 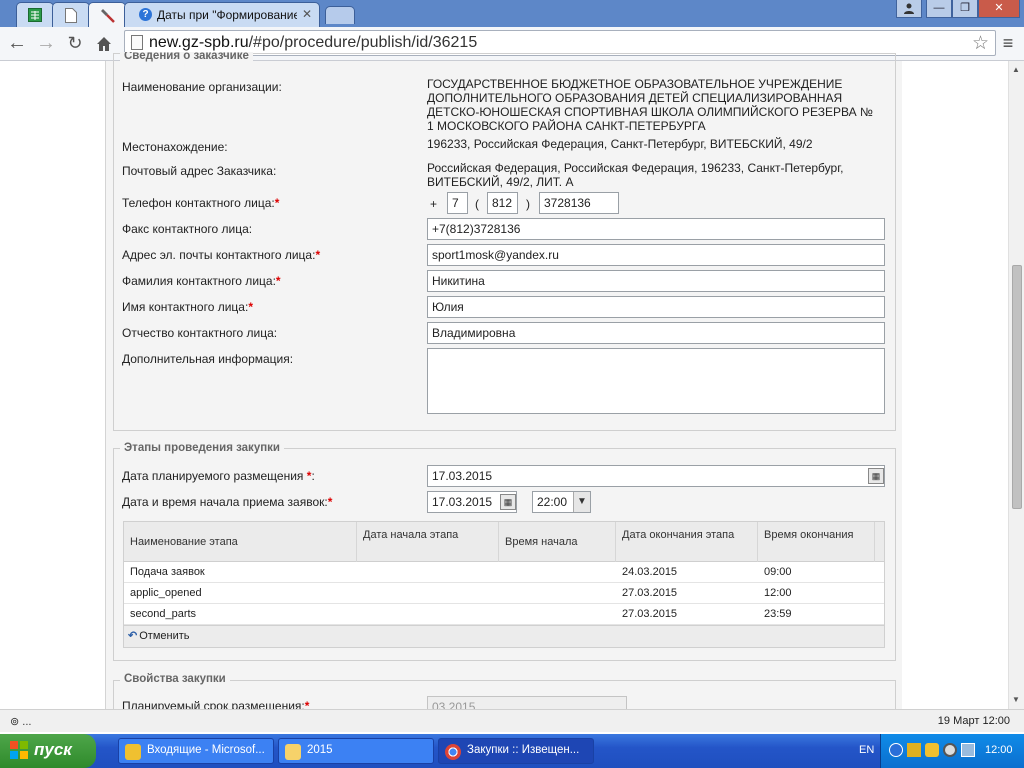 I want to click on scroll-up-icon: ▲, so click(x=1016, y=69).